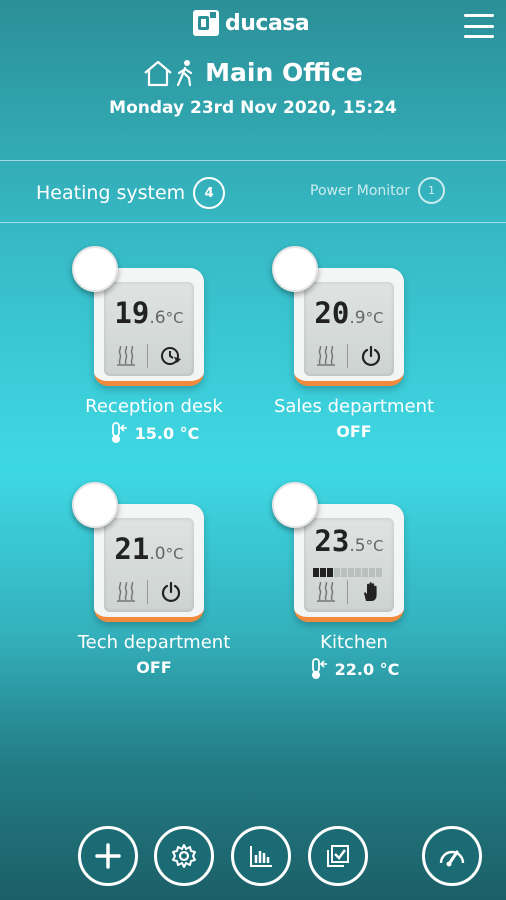 The image size is (506, 900). I want to click on menu-button, so click(479, 26).